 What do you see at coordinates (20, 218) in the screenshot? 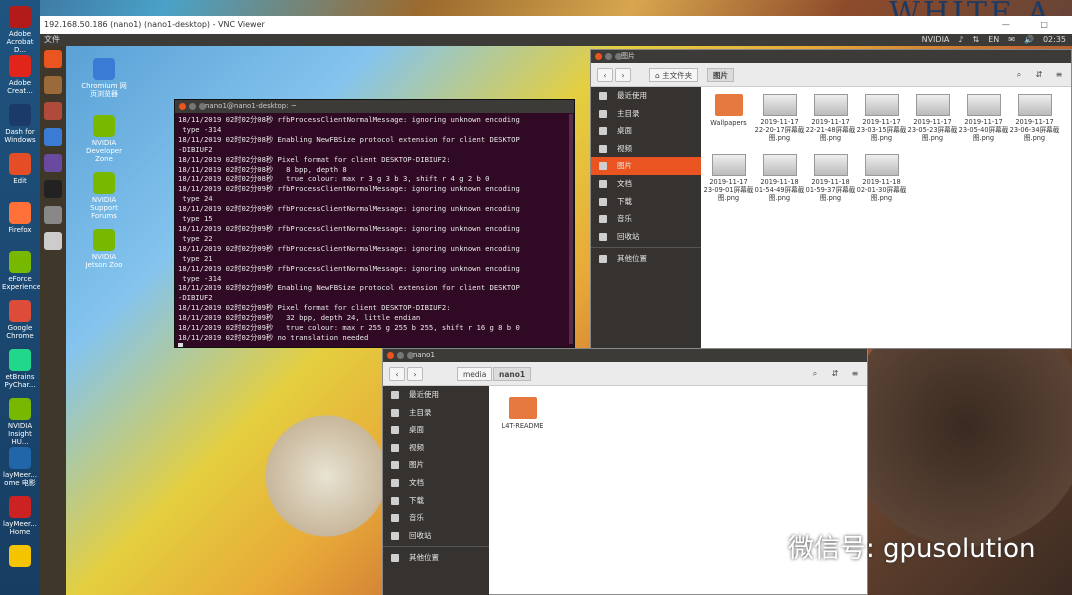
I see `windows-desktop-icon: Firefox` at bounding box center [20, 218].